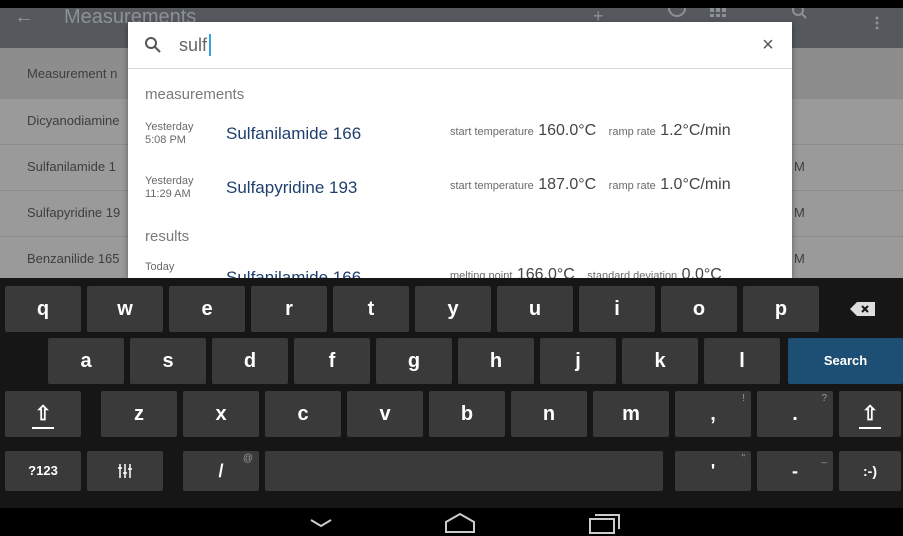 This screenshot has width=903, height=536. What do you see at coordinates (870, 471) in the screenshot?
I see `emoji-key: :-)` at bounding box center [870, 471].